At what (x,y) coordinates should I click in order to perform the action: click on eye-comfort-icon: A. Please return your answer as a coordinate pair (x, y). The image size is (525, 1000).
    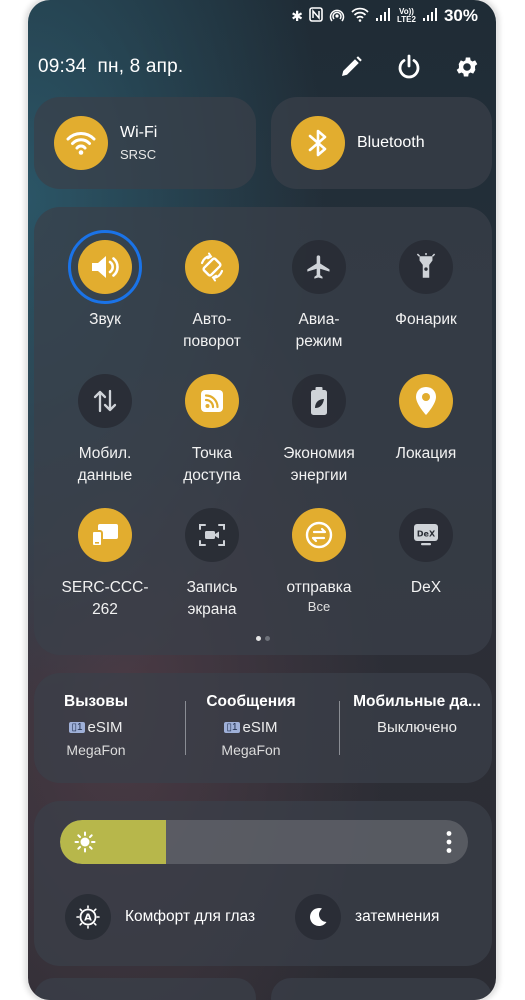
    Looking at the image, I should click on (88, 917).